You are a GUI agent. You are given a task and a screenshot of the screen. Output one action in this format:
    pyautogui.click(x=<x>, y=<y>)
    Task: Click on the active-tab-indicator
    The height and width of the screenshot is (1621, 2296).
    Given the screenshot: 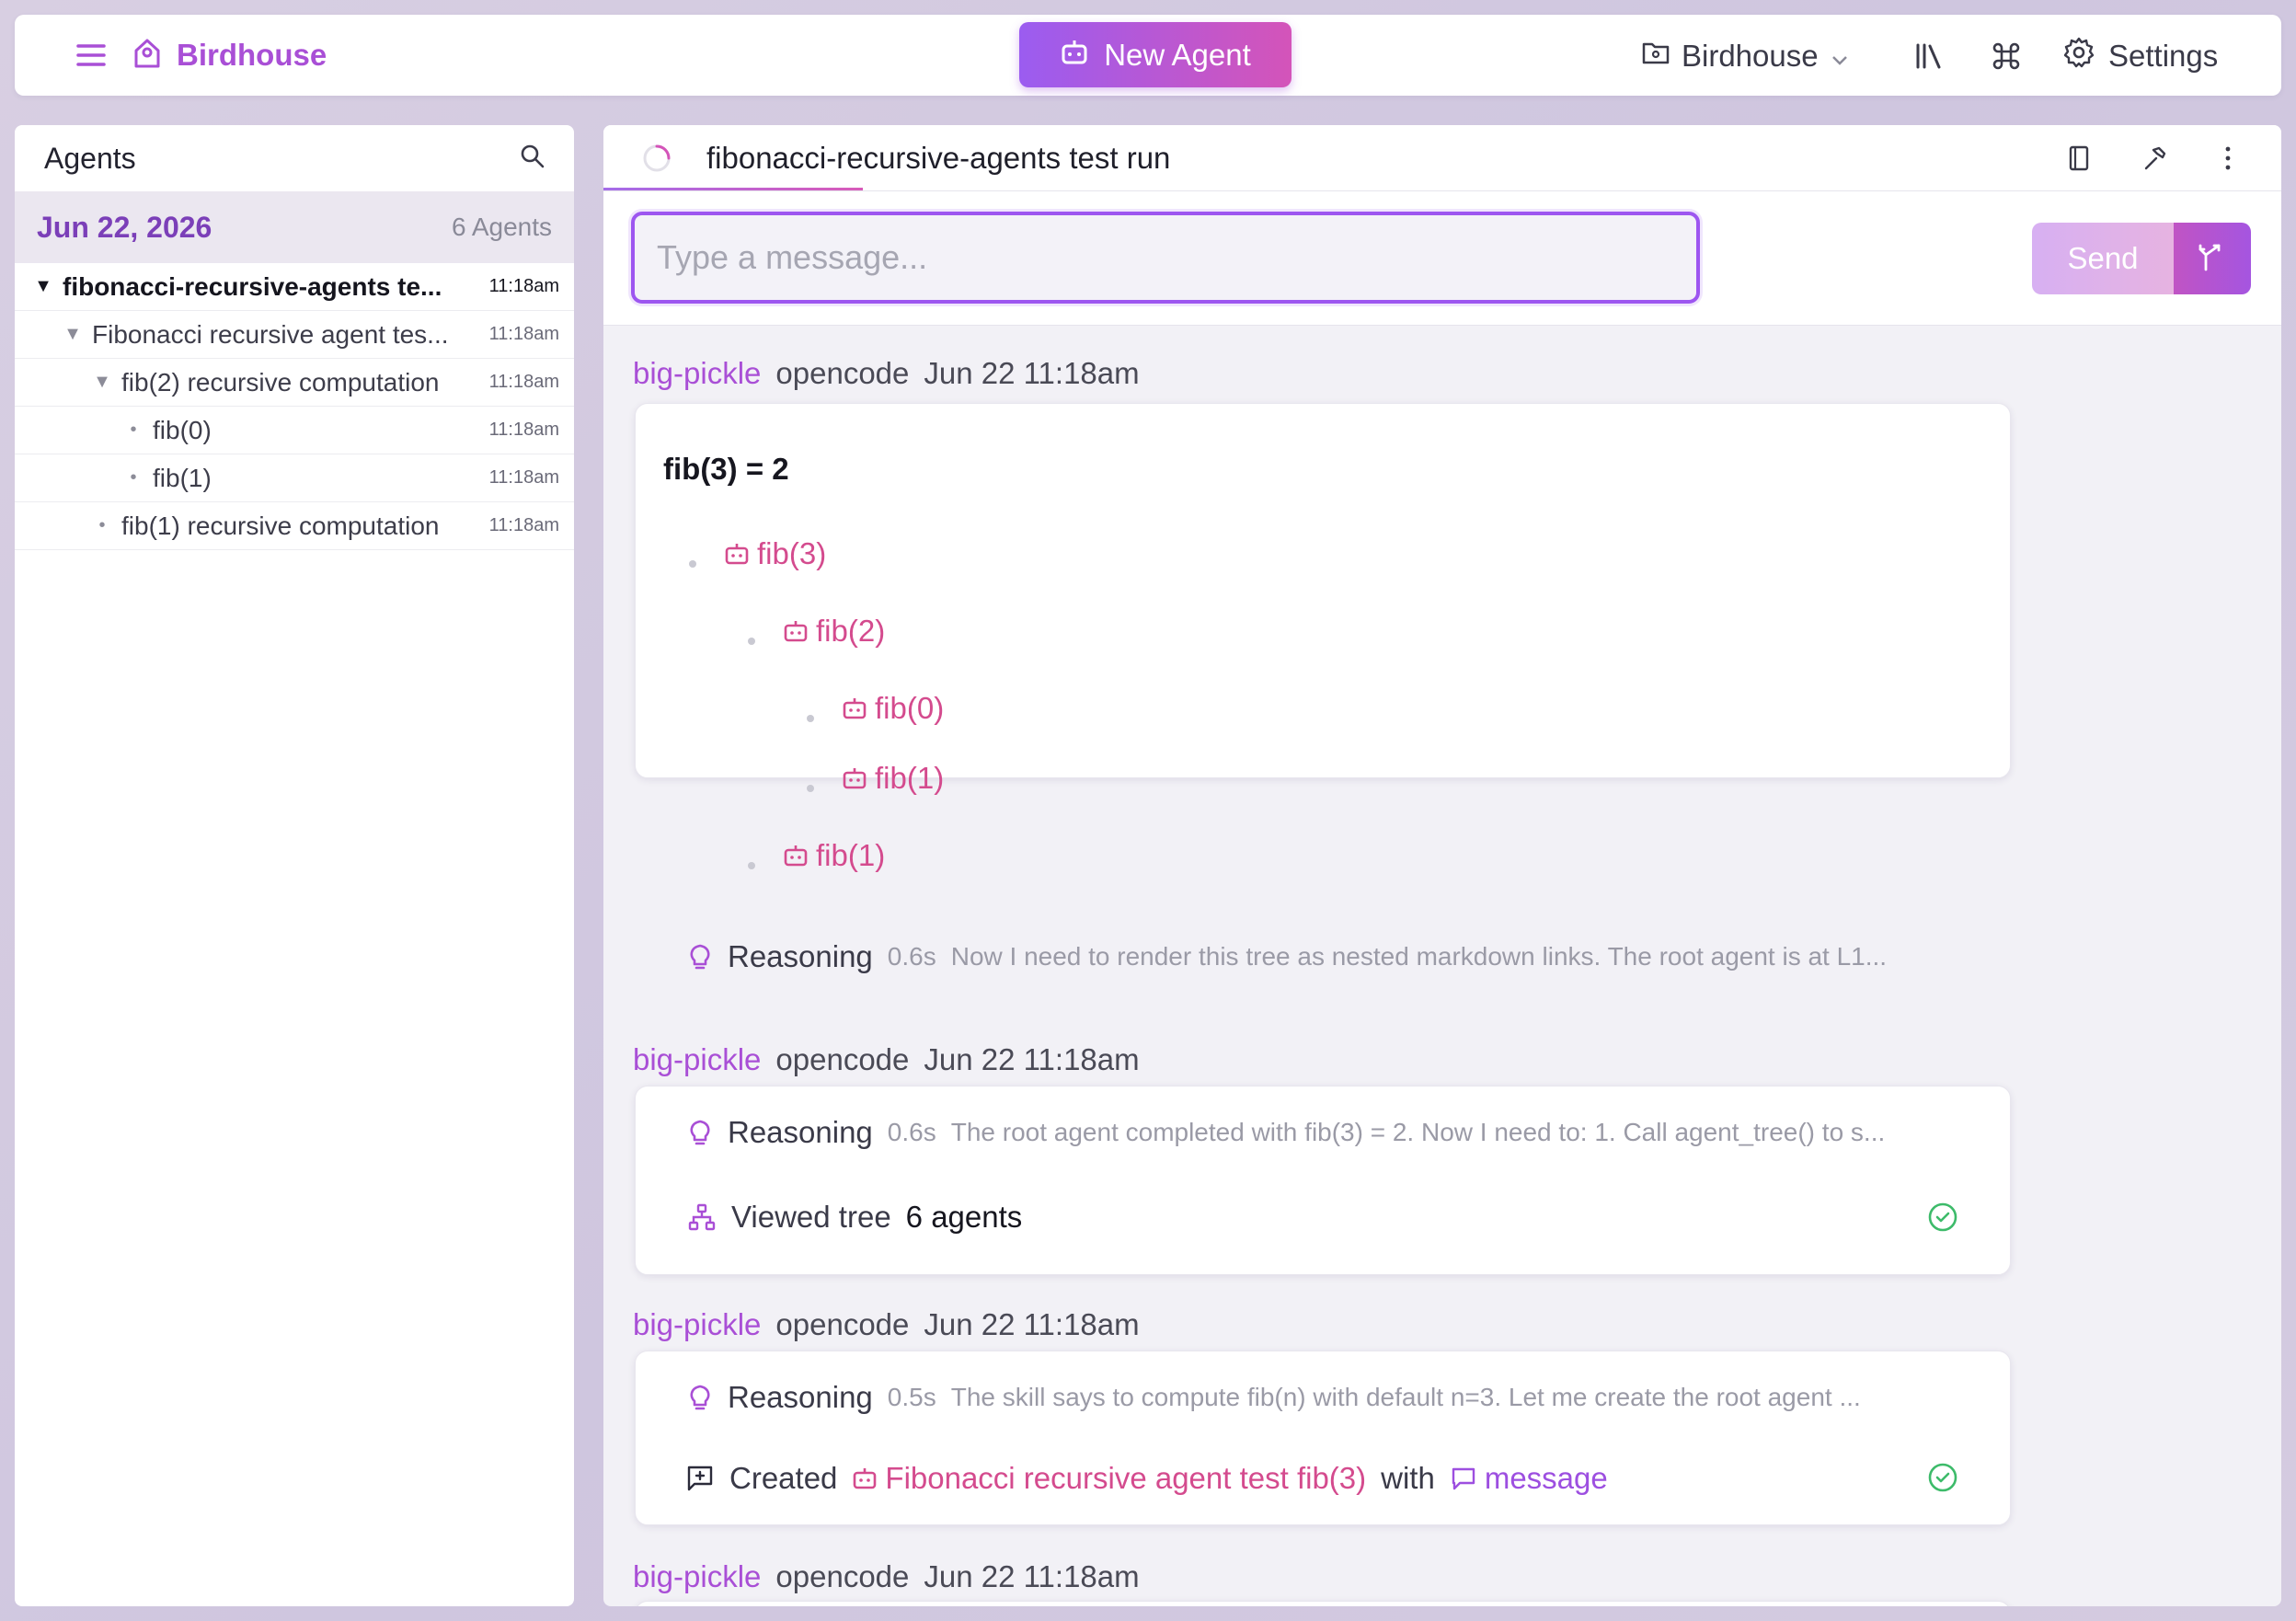 What is the action you would take?
    pyautogui.click(x=733, y=189)
    